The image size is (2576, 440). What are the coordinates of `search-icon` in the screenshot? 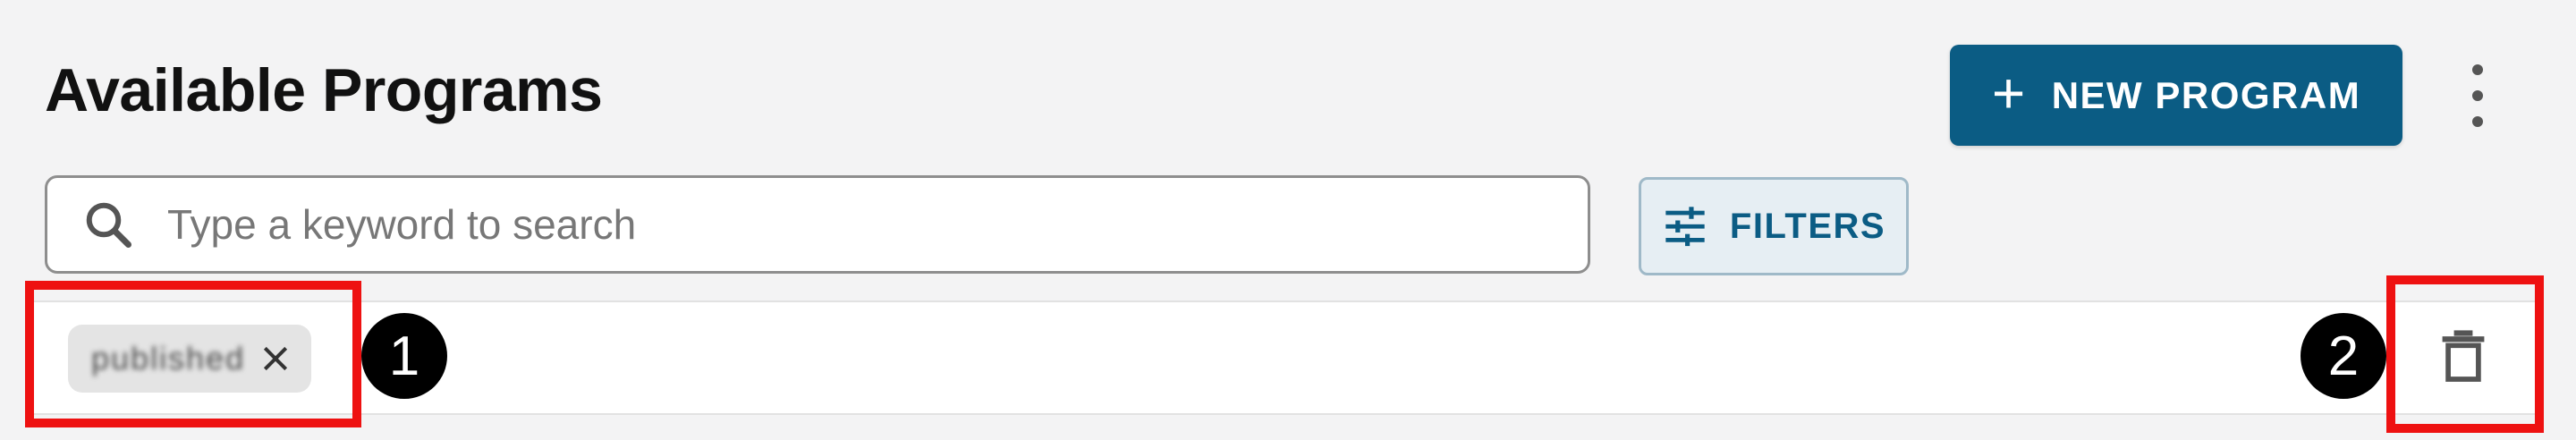 It's located at (108, 225).